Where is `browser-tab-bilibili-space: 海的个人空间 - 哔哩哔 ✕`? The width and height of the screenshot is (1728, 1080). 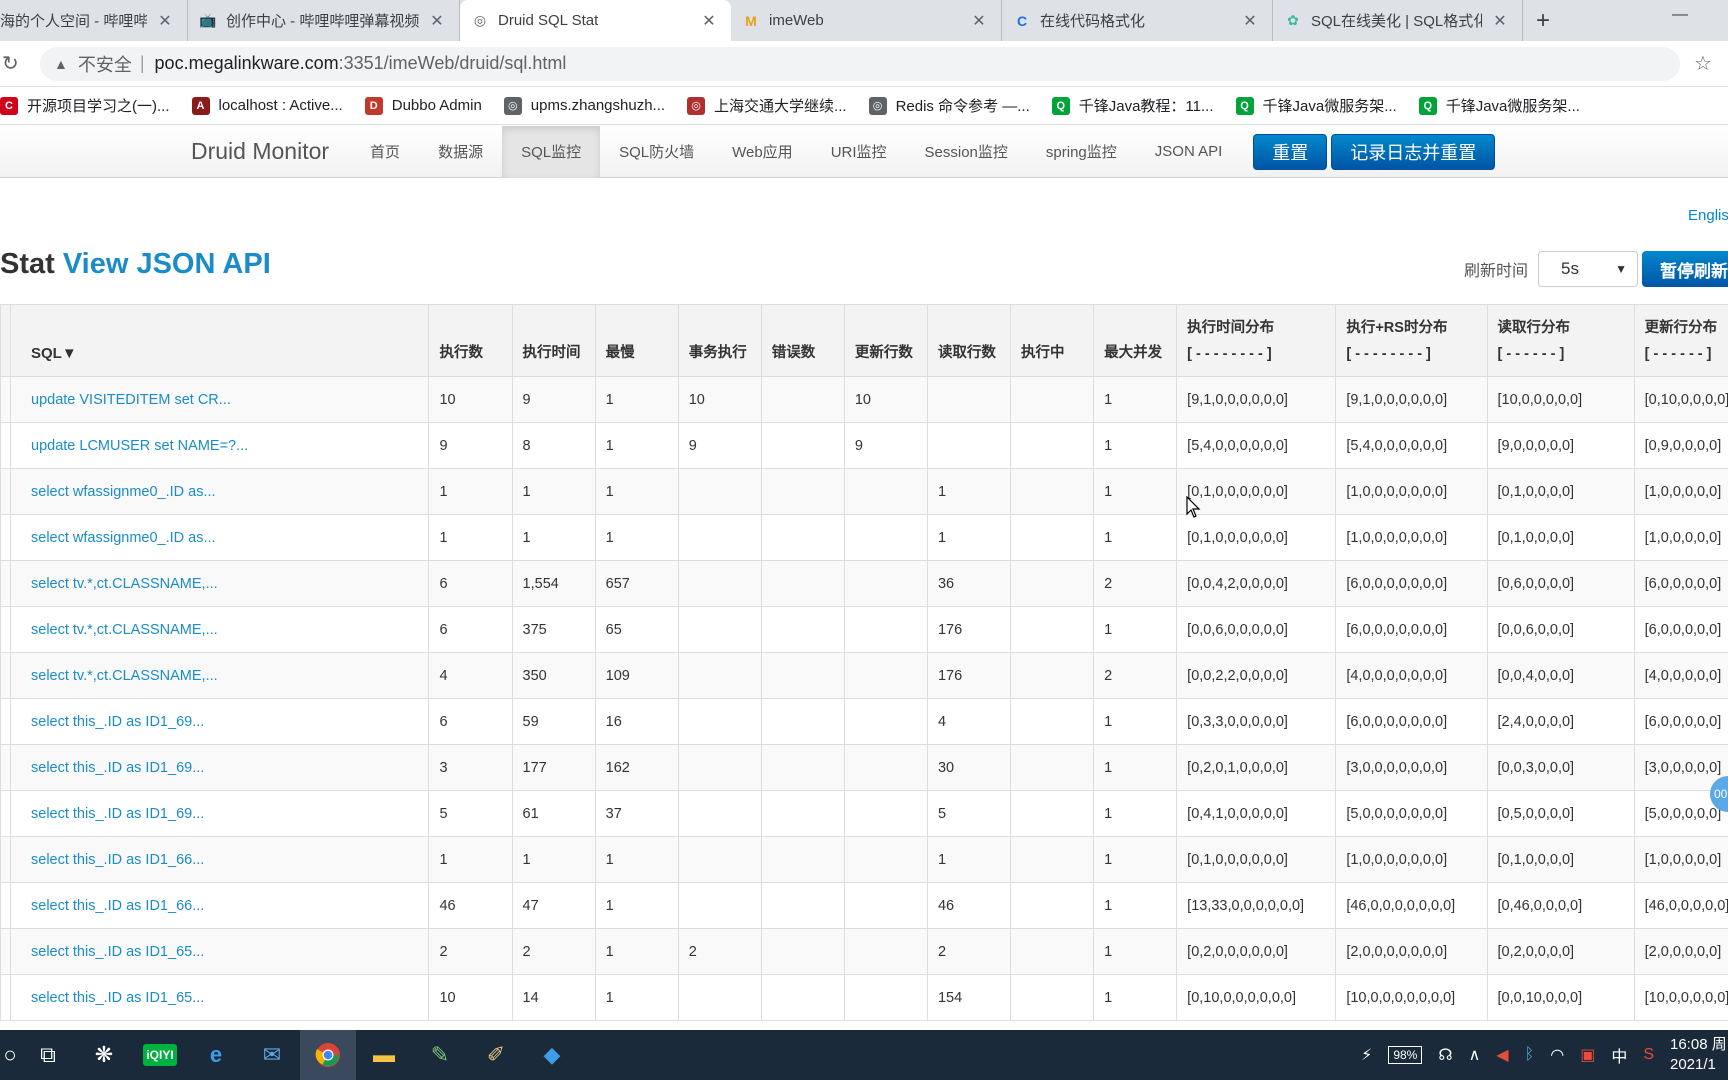 browser-tab-bilibili-space: 海的个人空间 - 哔哩哔 ✕ is located at coordinates (94, 20).